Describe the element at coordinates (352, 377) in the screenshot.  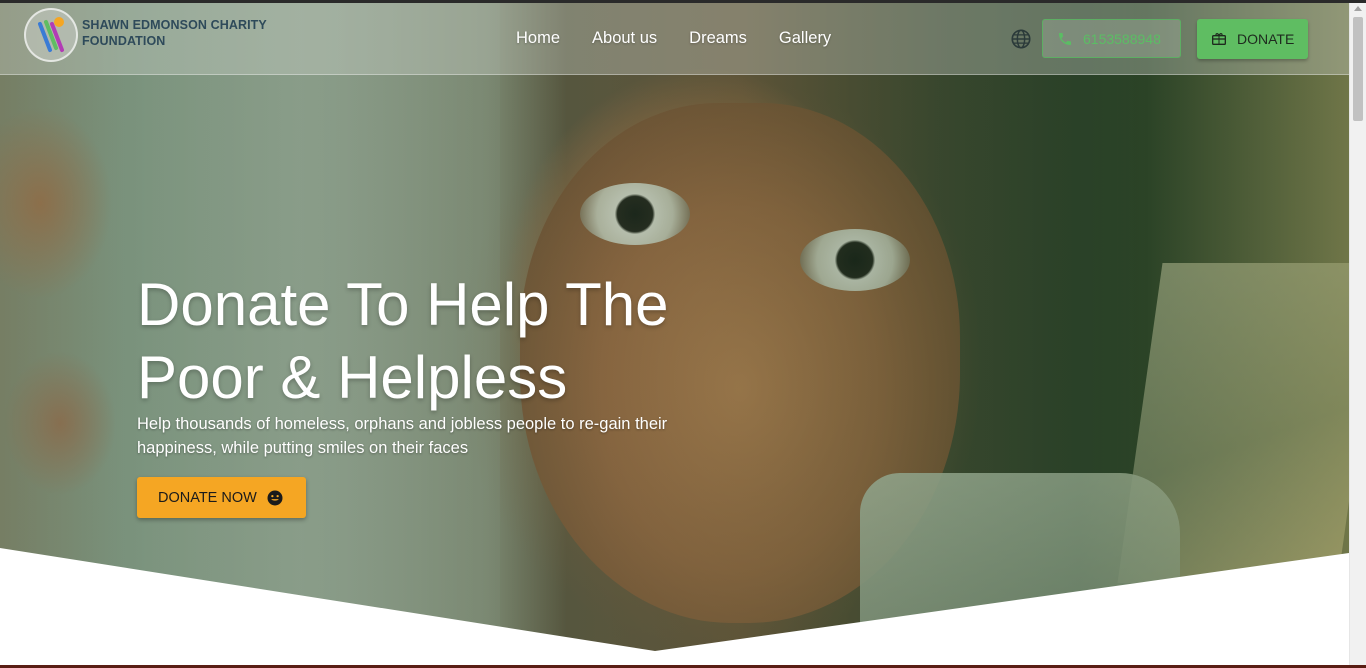
I see `hero-title-line2: Poor & Helpless` at that location.